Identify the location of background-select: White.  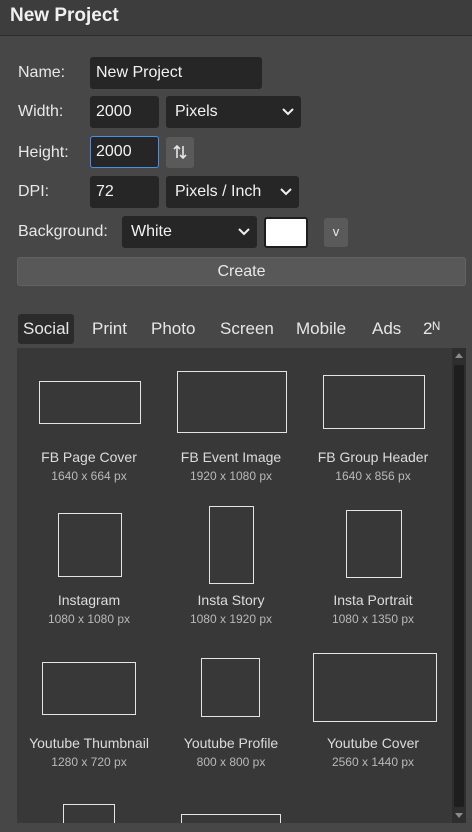
(189, 232).